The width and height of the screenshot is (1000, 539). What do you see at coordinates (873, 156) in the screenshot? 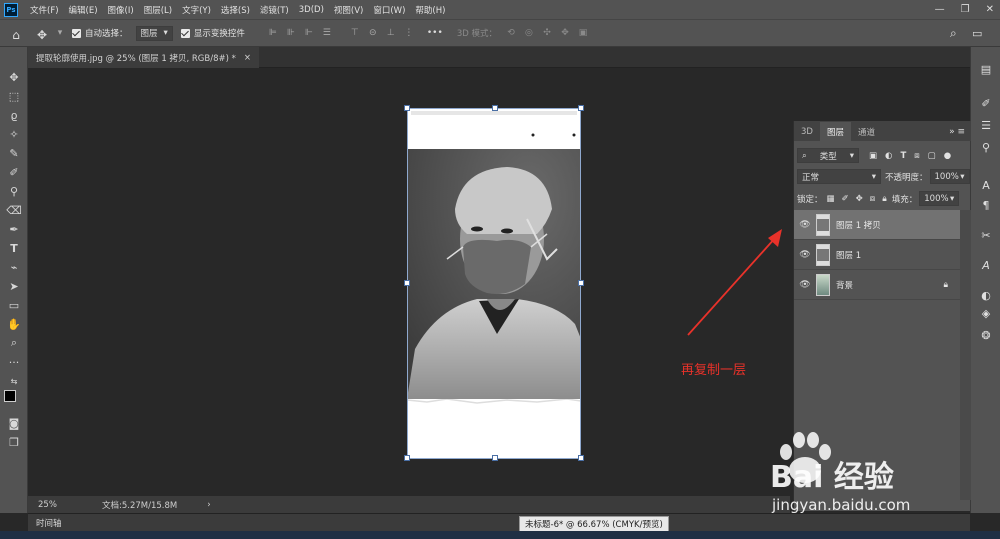
I see `filter-pixel-icon: ▣` at bounding box center [873, 156].